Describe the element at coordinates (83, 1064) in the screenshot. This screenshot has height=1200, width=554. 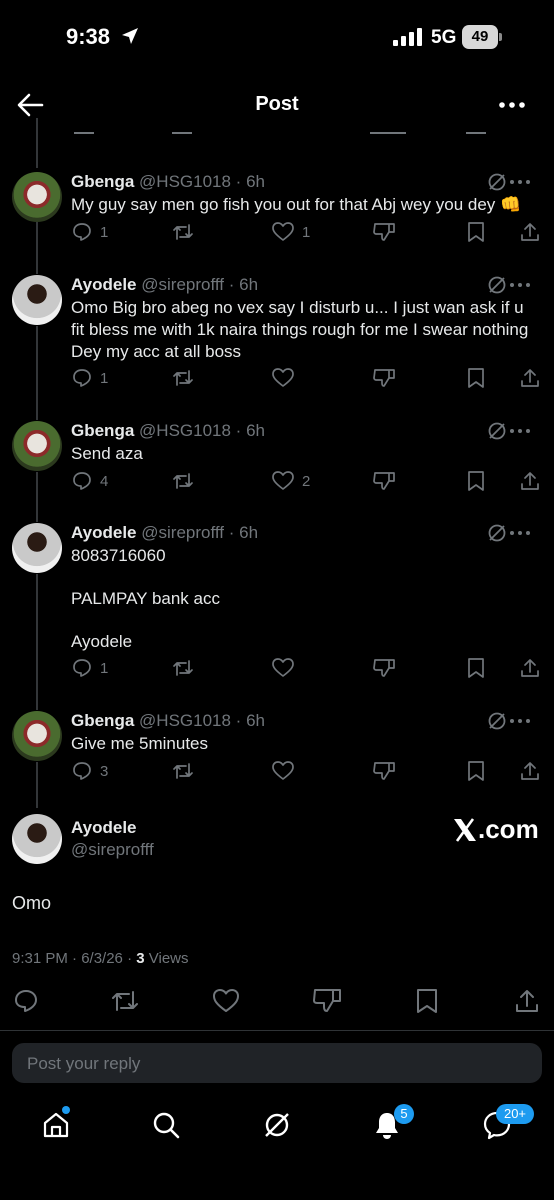
I see `reply-placeholder: Post your reply` at that location.